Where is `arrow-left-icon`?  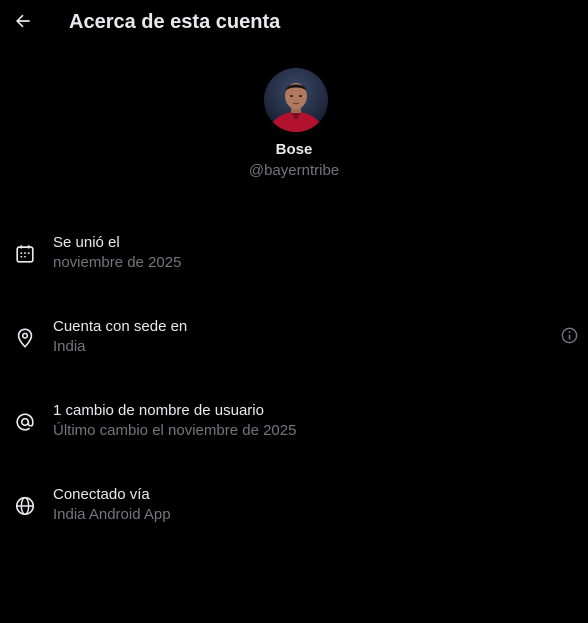 arrow-left-icon is located at coordinates (23, 21).